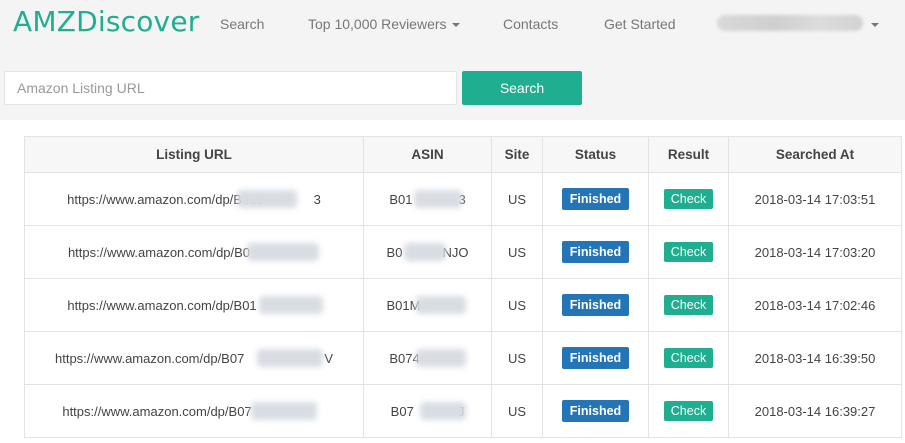 The width and height of the screenshot is (905, 443). I want to click on column-header-site: Site, so click(517, 154).